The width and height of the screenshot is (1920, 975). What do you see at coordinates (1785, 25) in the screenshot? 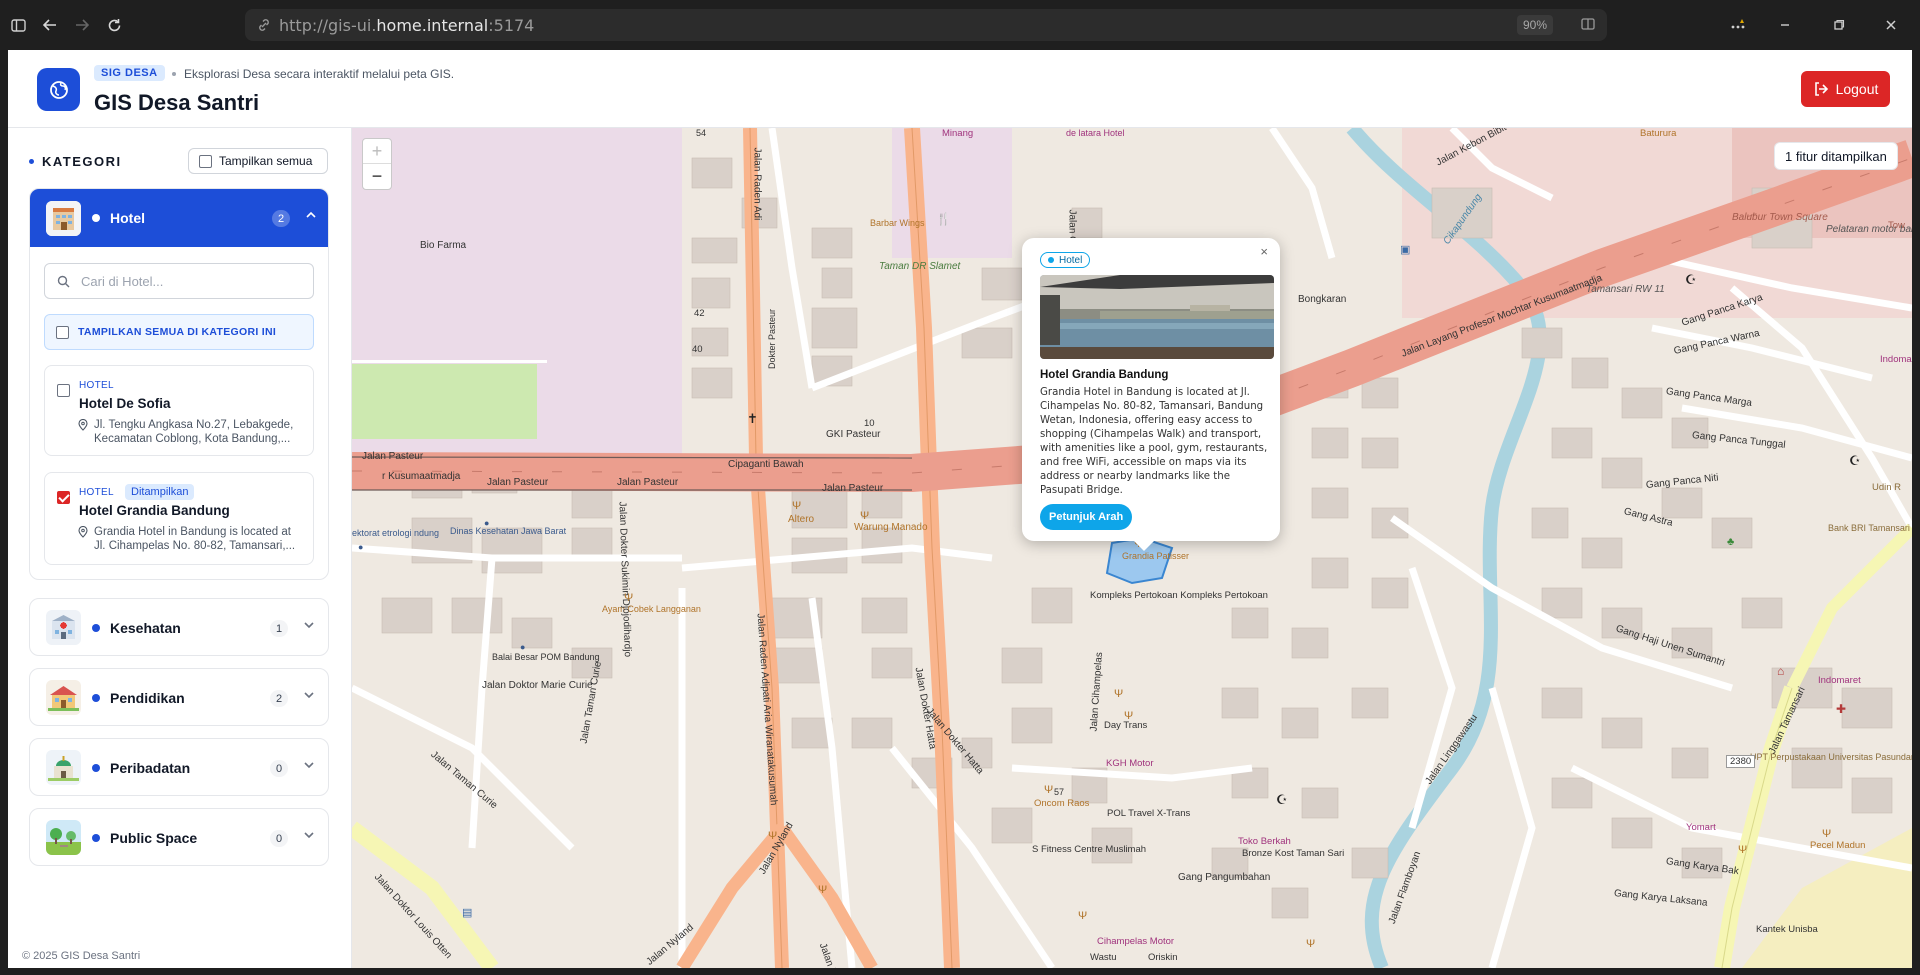
I see `minimize-icon` at bounding box center [1785, 25].